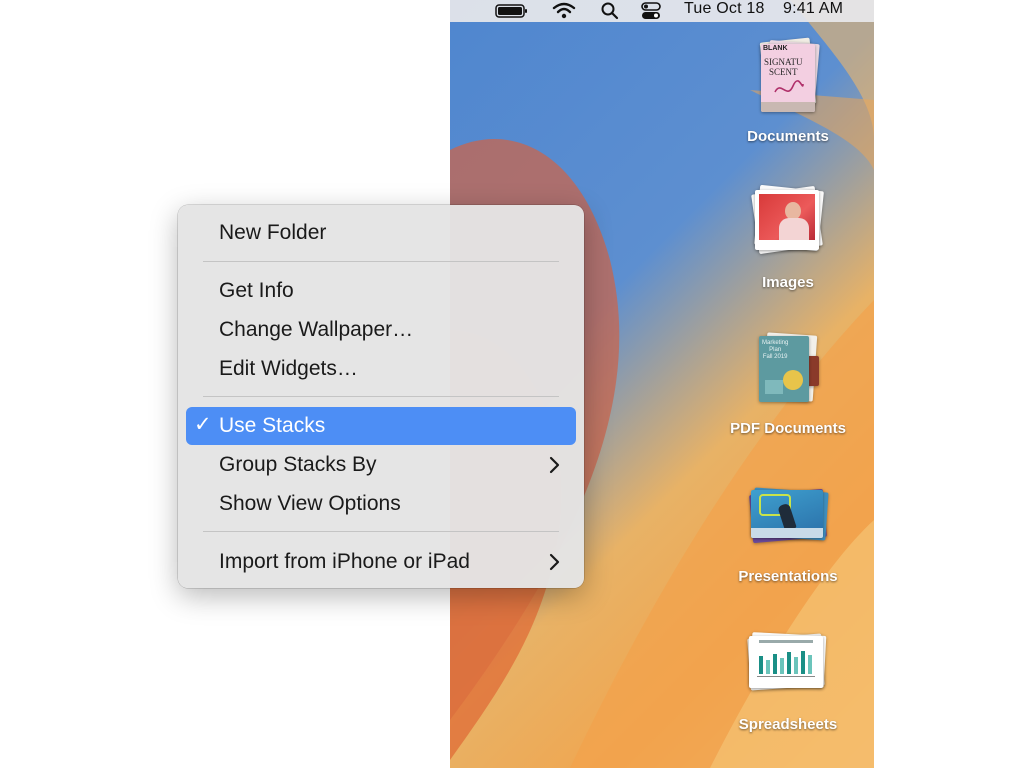  What do you see at coordinates (512, 11) in the screenshot?
I see `battery-icon` at bounding box center [512, 11].